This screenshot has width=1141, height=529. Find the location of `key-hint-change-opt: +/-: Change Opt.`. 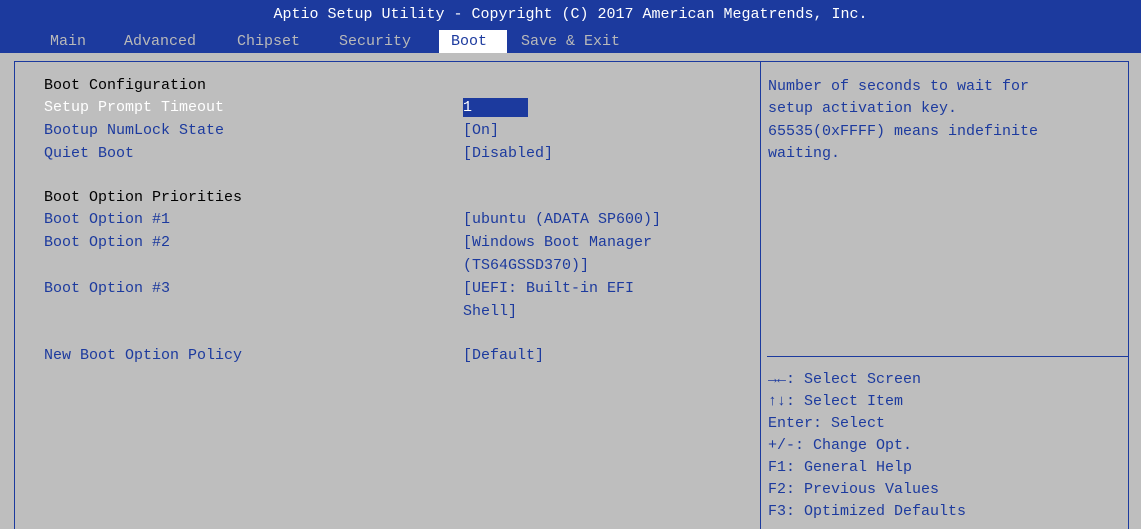

key-hint-change-opt: +/-: Change Opt. is located at coordinates (840, 445).